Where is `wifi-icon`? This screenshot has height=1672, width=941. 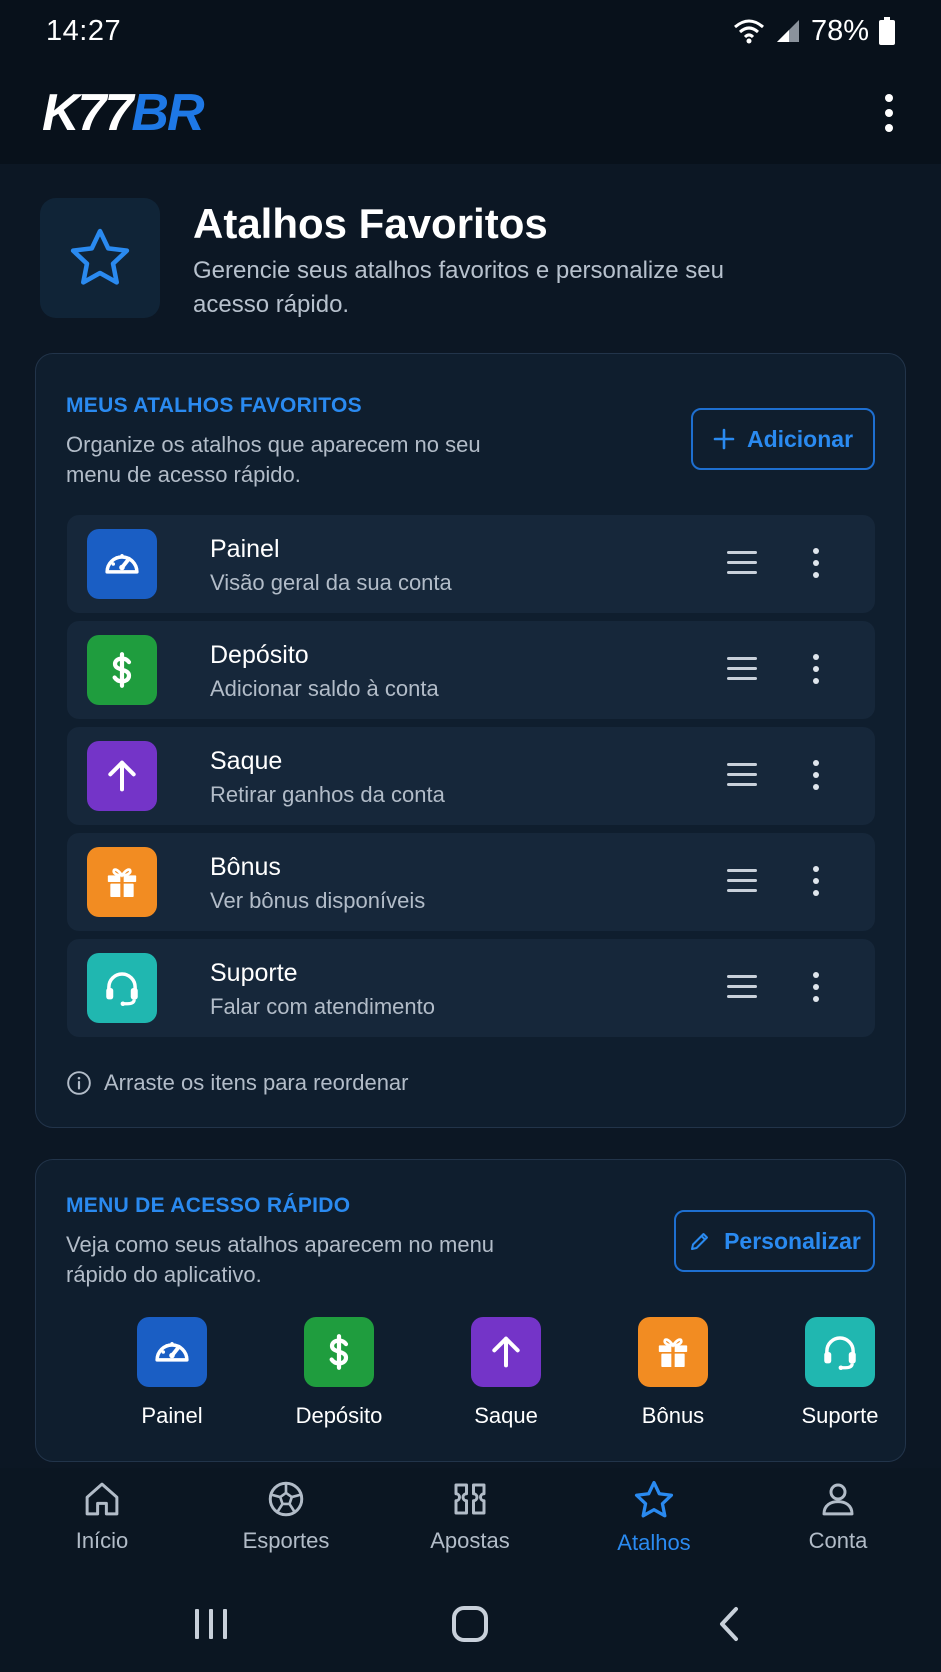 wifi-icon is located at coordinates (748, 31).